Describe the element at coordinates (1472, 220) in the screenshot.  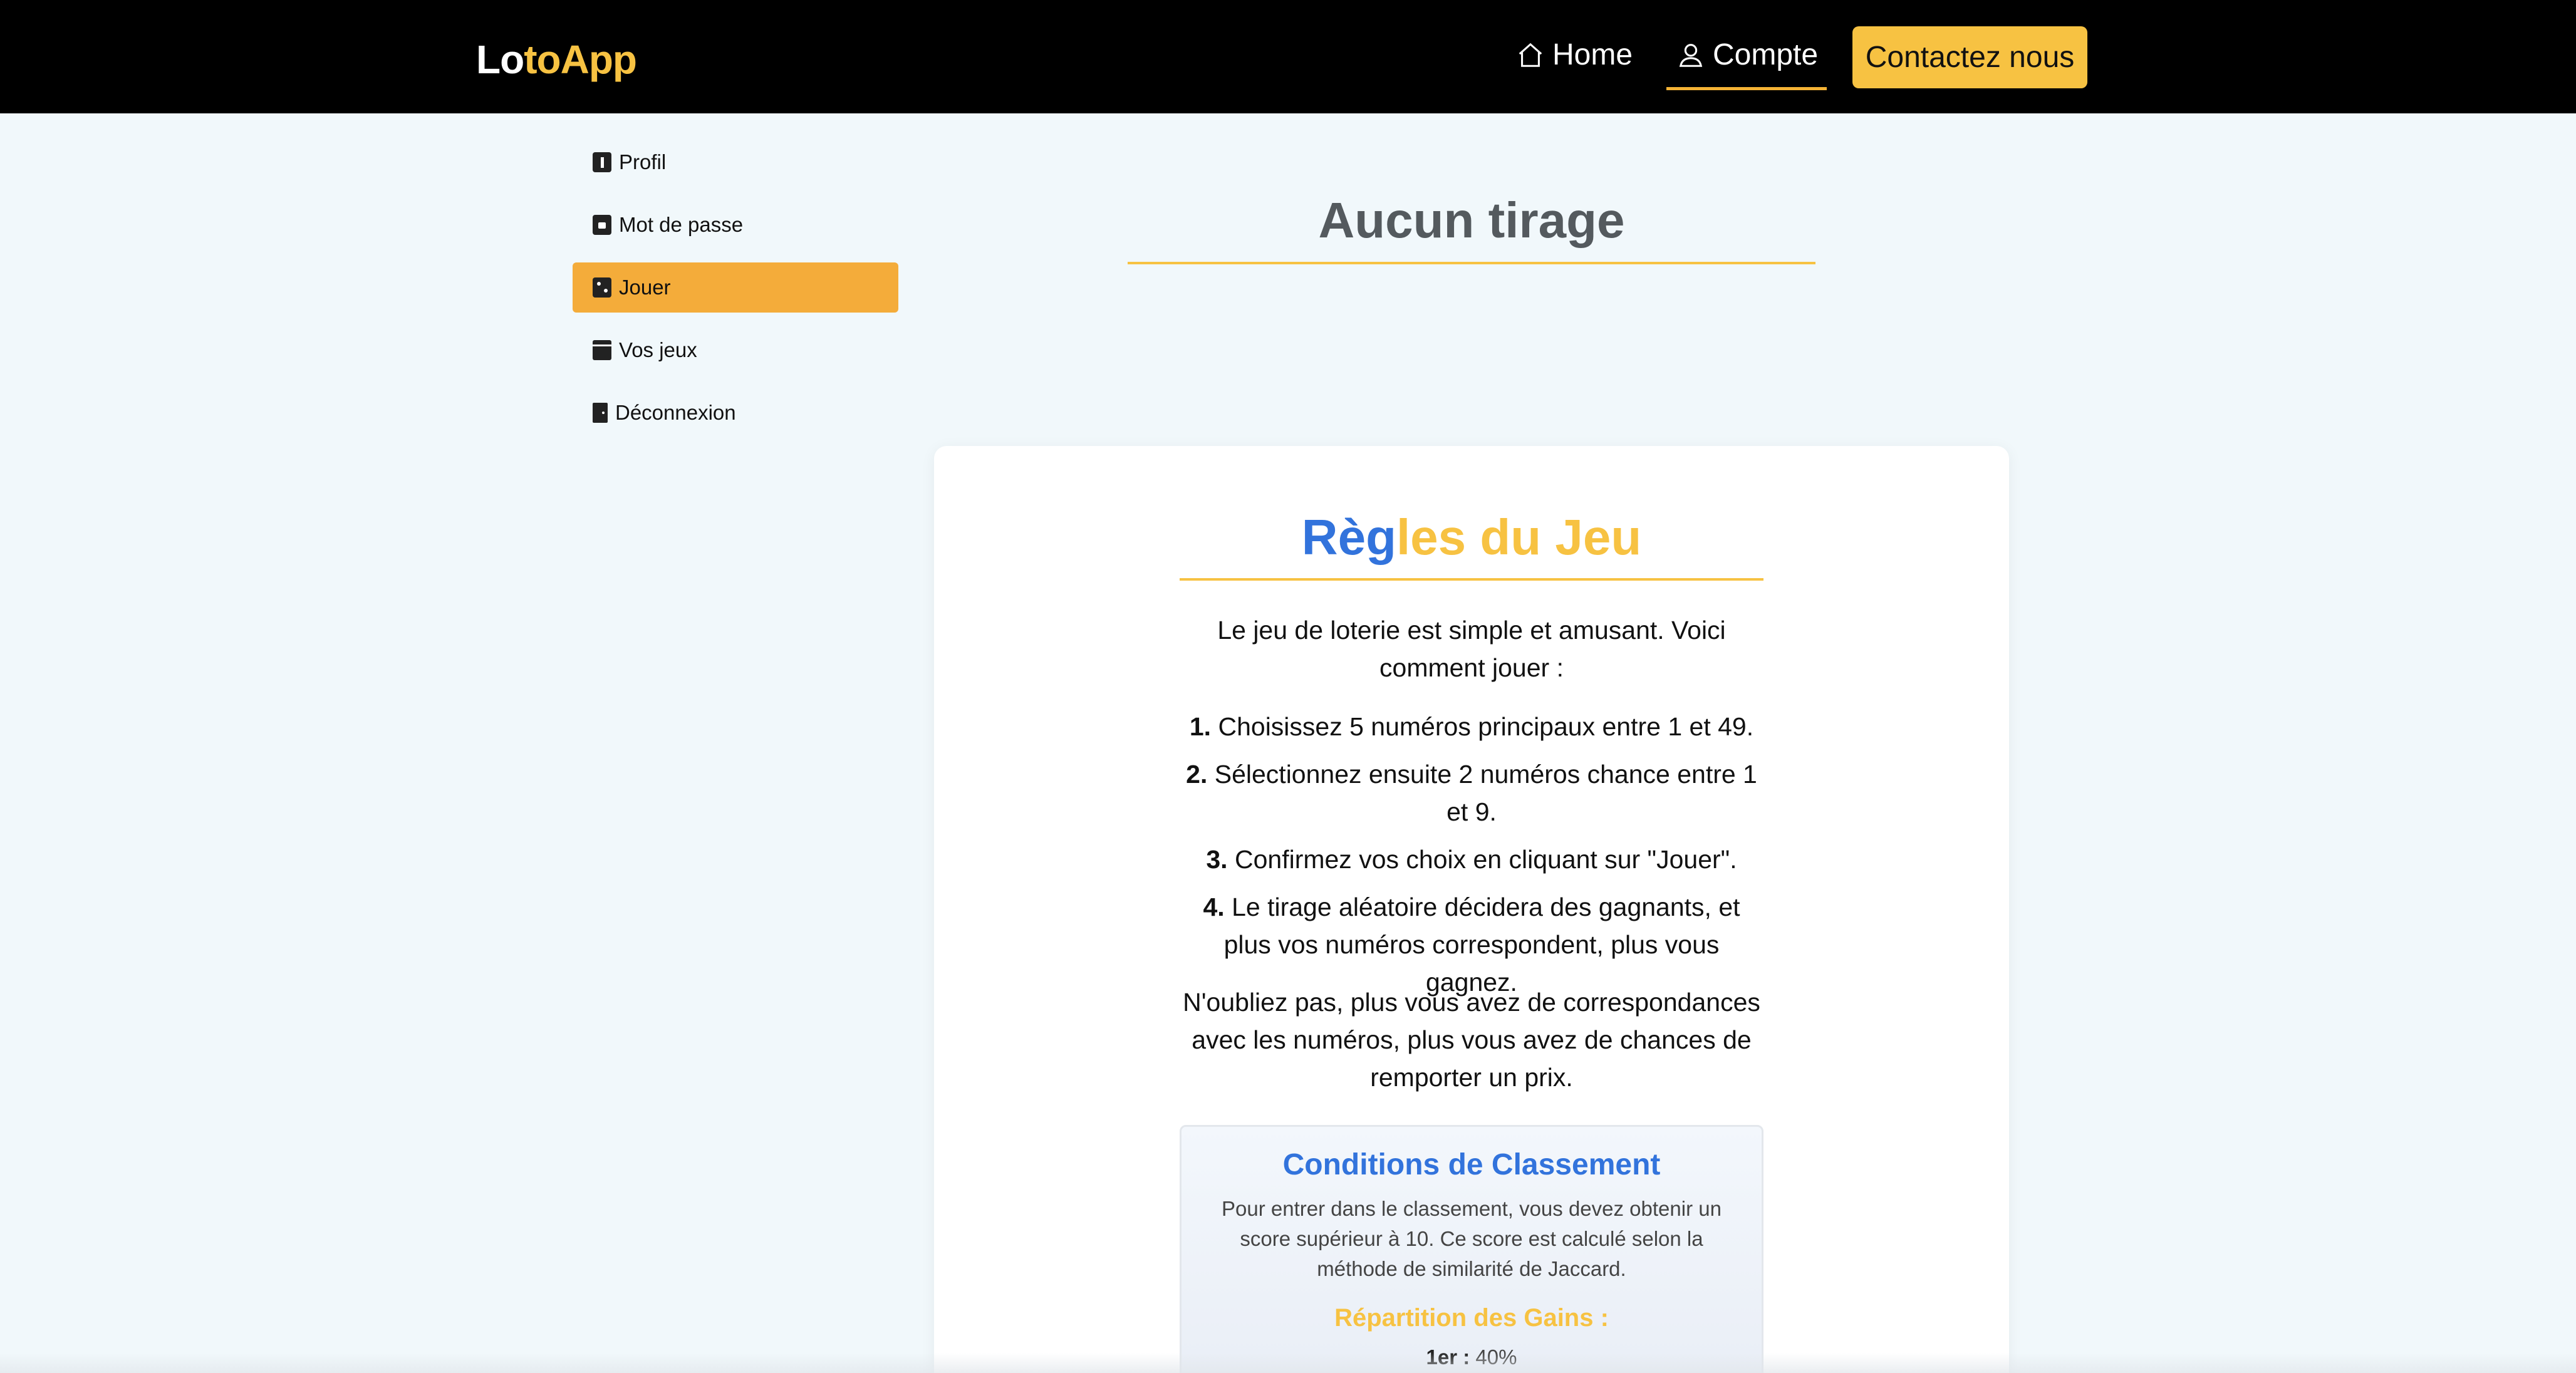
I see `page-title: Aucun tirage` at that location.